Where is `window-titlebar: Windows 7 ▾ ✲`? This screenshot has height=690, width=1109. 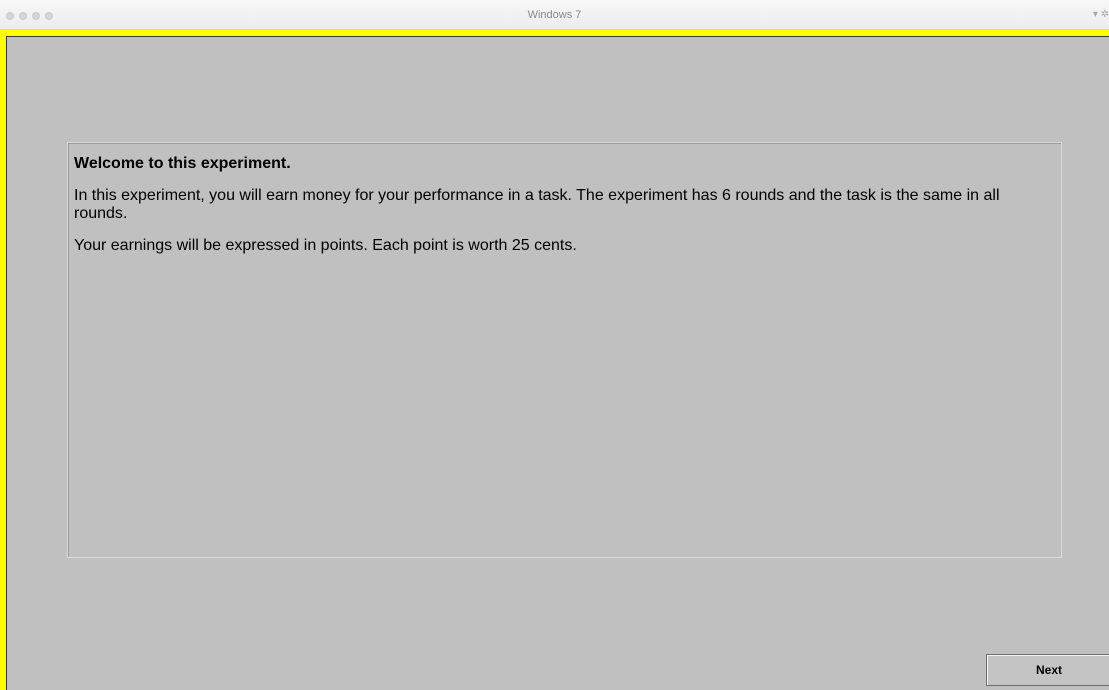
window-titlebar: Windows 7 ▾ ✲ is located at coordinates (554, 15).